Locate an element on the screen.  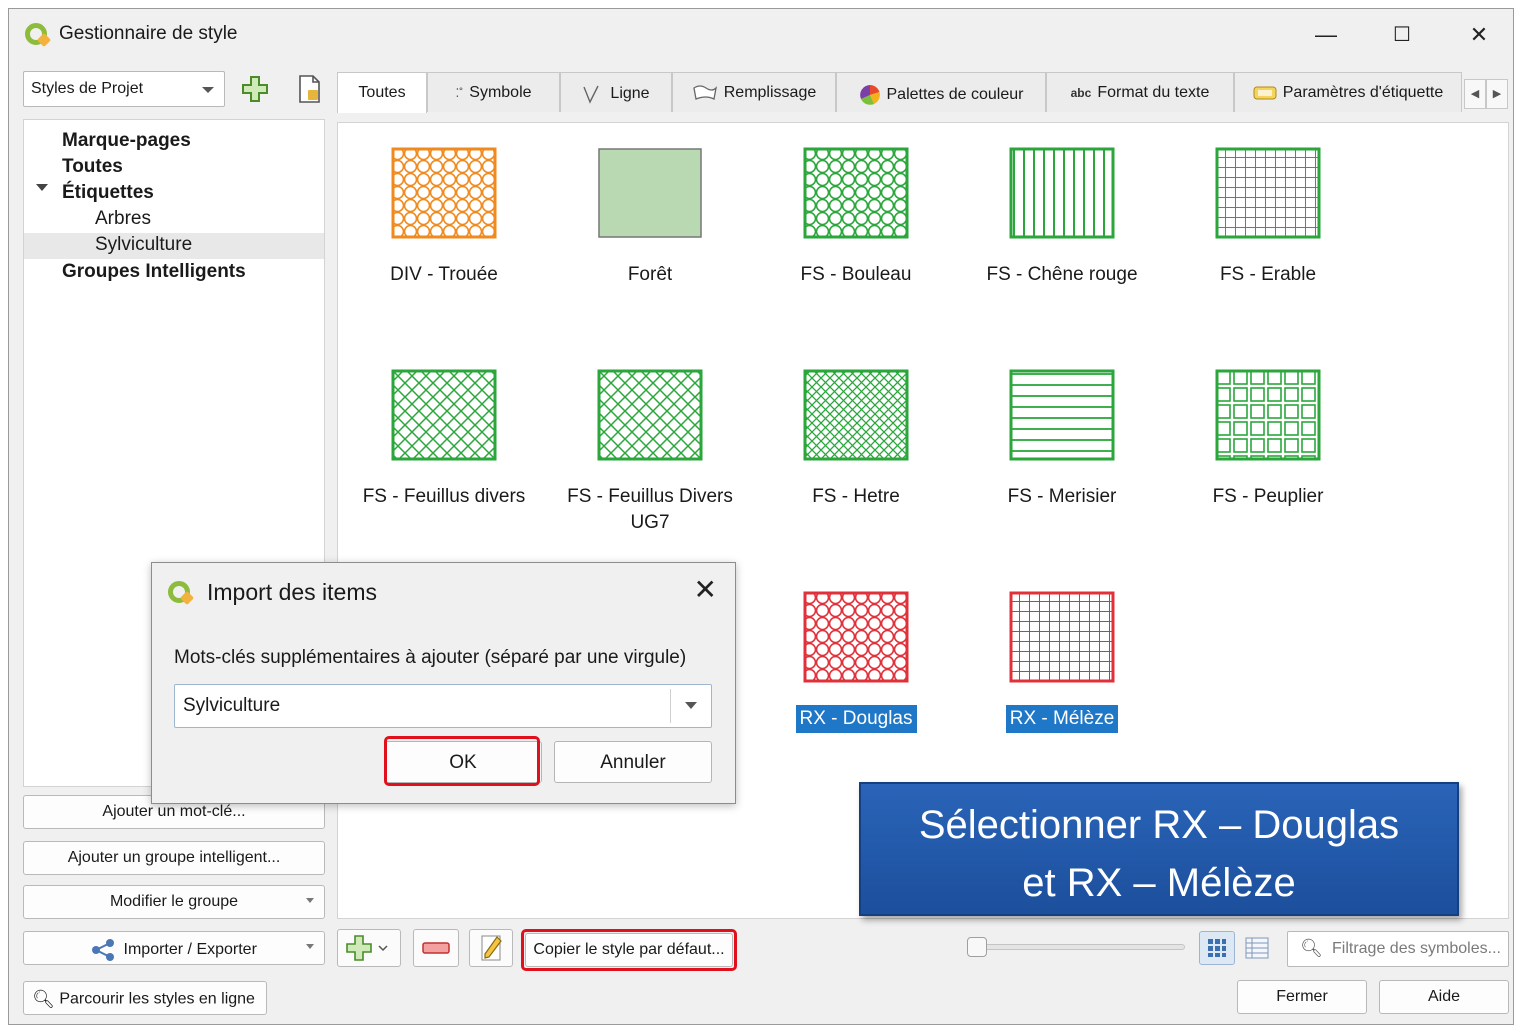
minimize-button: — is located at coordinates (1326, 35).